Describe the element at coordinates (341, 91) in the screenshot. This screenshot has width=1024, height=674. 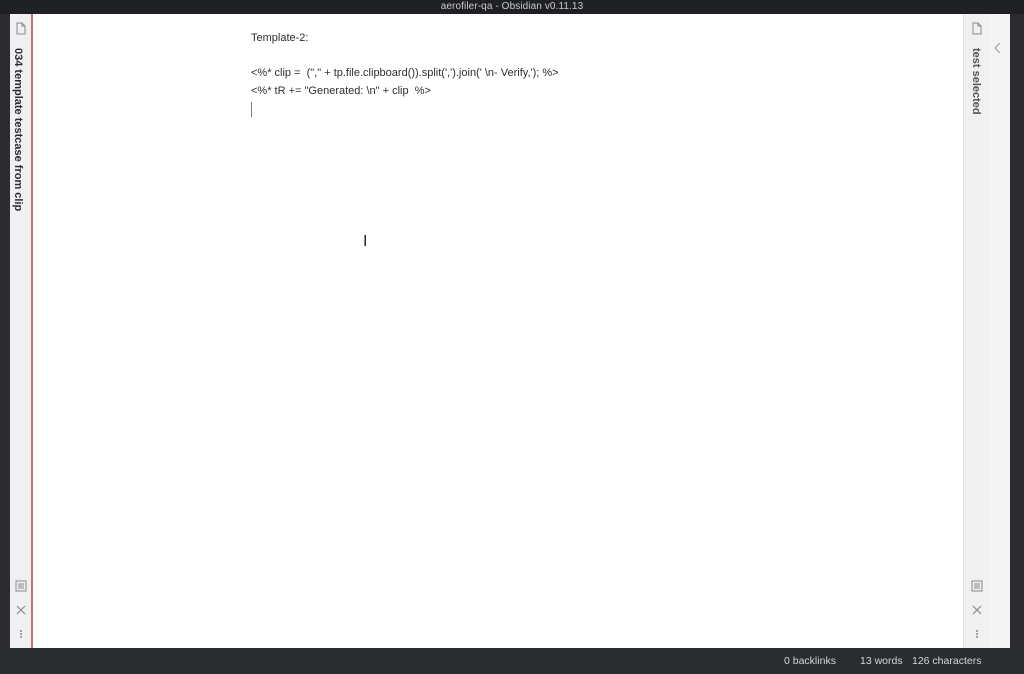
I see `editor-line: <%* tR += "Generated: \n" + clip %>` at that location.